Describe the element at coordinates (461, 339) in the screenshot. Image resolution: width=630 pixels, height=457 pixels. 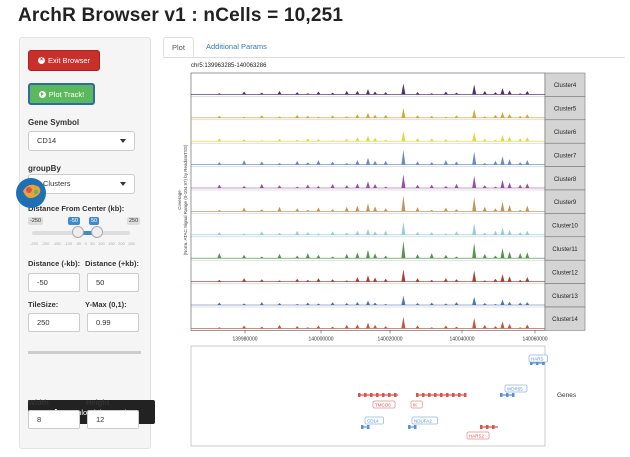
I see `x-axis-tick-label: 140040000` at that location.